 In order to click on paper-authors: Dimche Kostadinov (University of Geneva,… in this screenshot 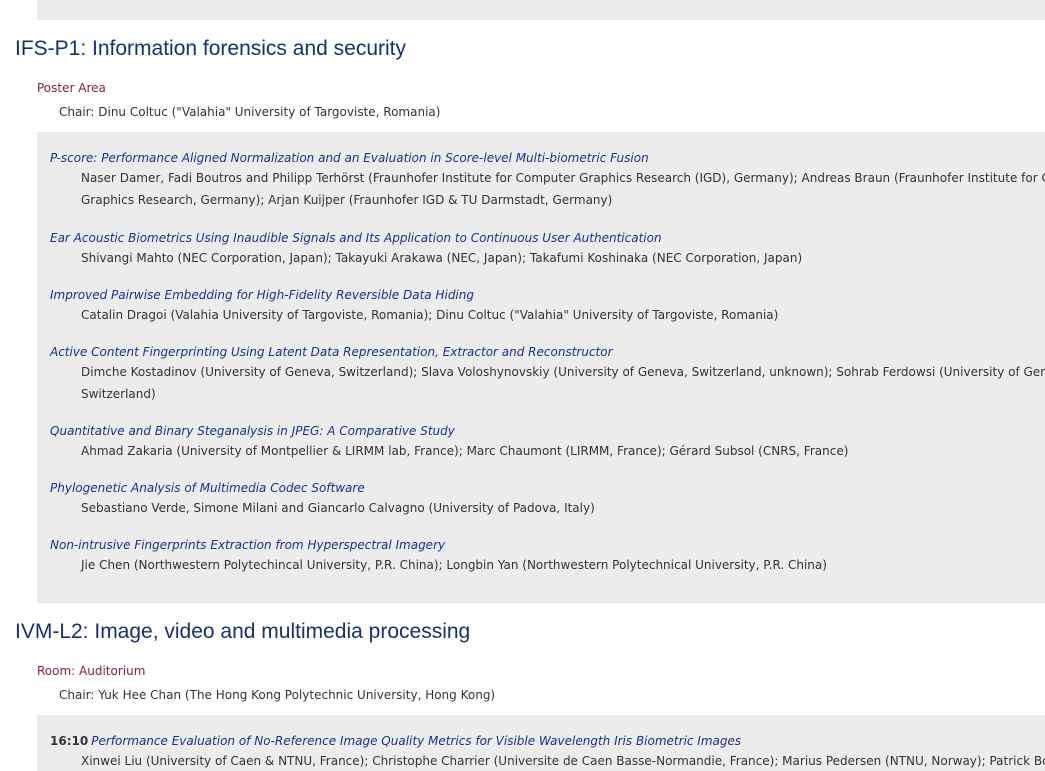, I will do `click(563, 372)`.